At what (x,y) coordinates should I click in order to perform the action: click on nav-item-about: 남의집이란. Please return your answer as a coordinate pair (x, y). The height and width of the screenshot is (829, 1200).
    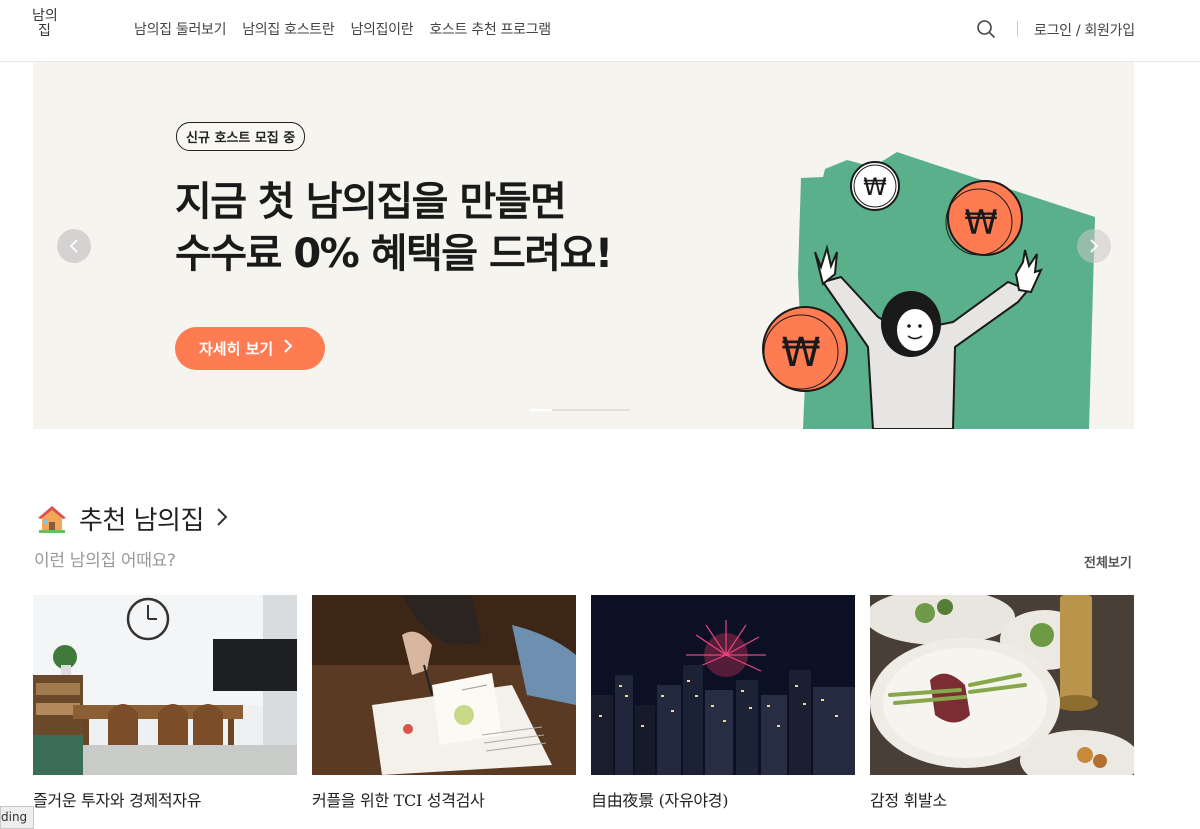
    Looking at the image, I should click on (381, 29).